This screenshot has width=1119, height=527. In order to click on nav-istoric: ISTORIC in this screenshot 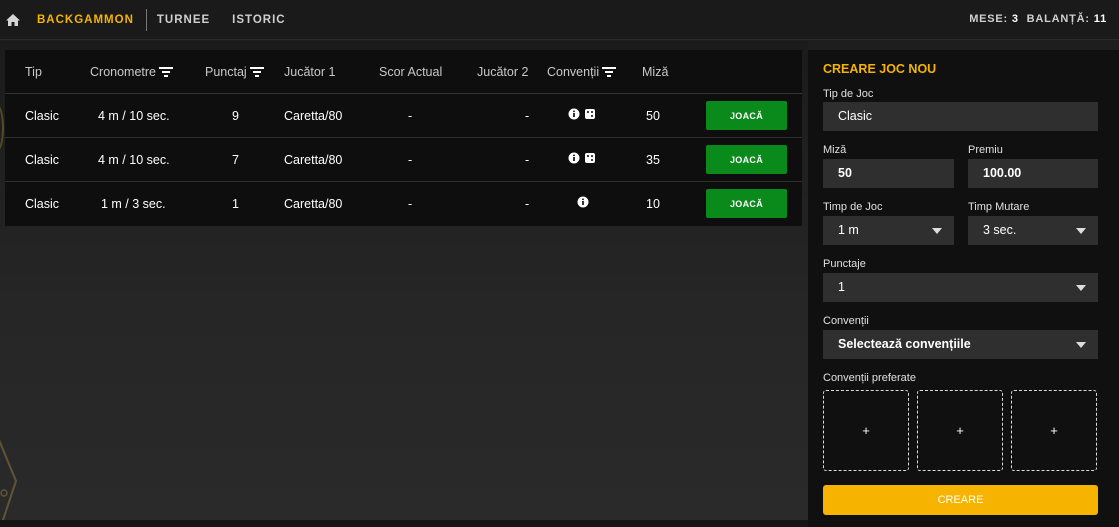, I will do `click(258, 20)`.